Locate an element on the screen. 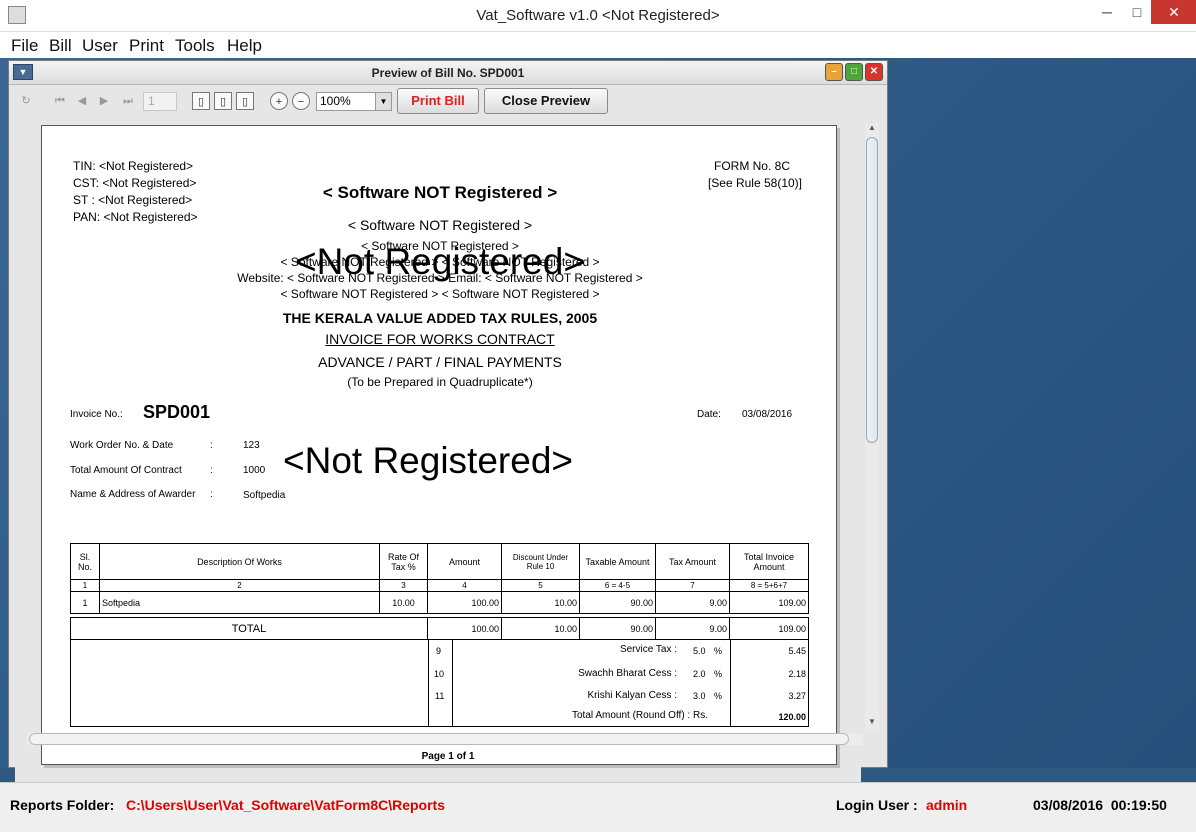 The height and width of the screenshot is (832, 1196). preview-title: Preview of Bill No. SPD001 is located at coordinates (448, 73).